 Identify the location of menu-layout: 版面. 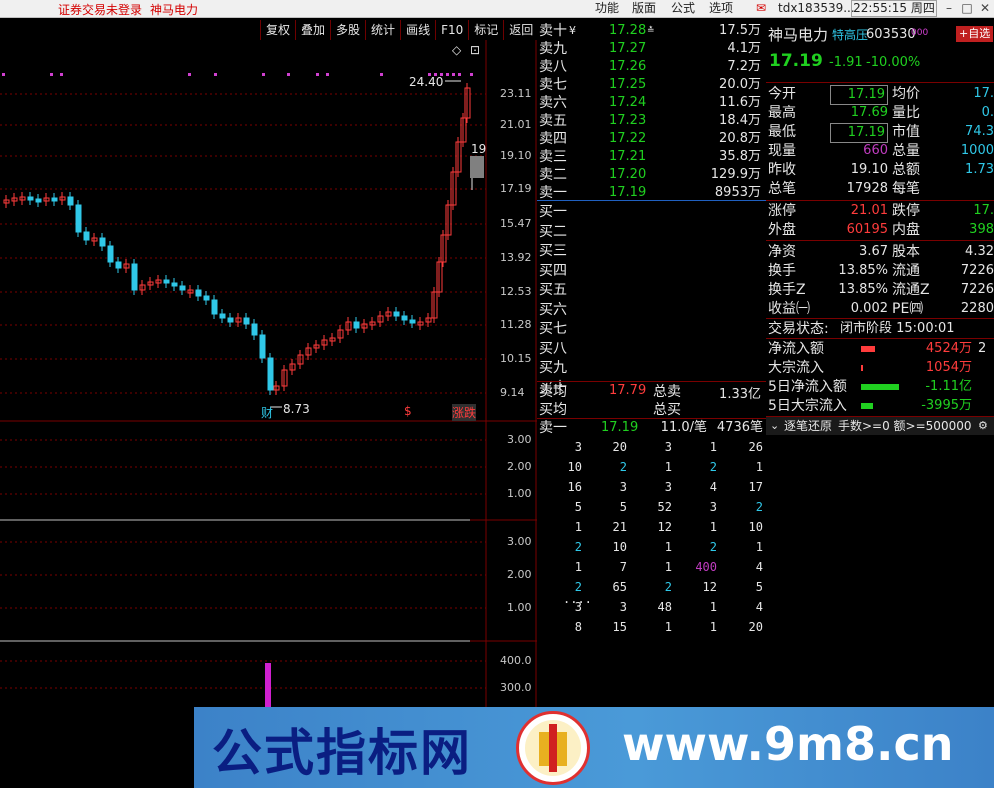
(644, 8).